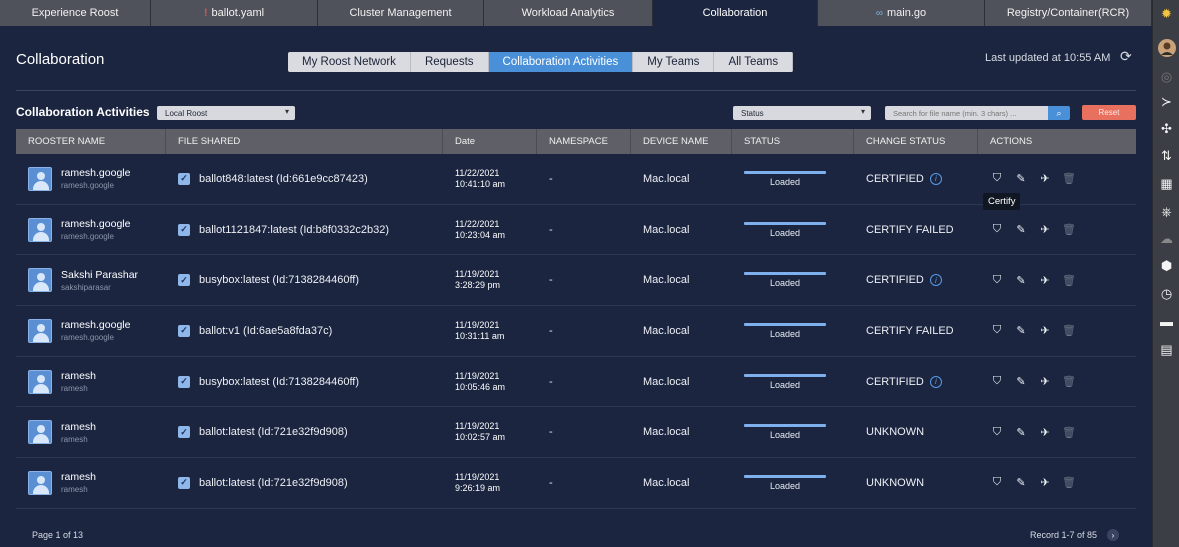 The height and width of the screenshot is (547, 1179). What do you see at coordinates (304, 141) in the screenshot?
I see `column-header-file-shared: FILE SHARED` at bounding box center [304, 141].